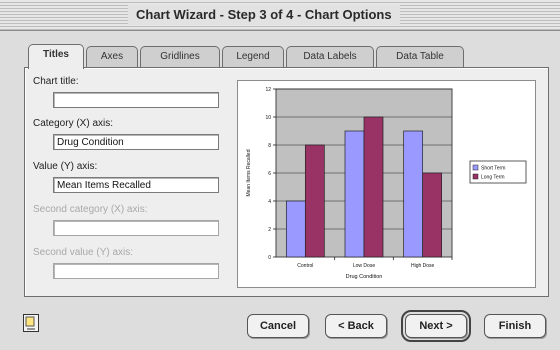 The image size is (560, 350). Describe the element at coordinates (136, 185) in the screenshot. I see `value-y-axis-field: Mean Items Recalled` at that location.